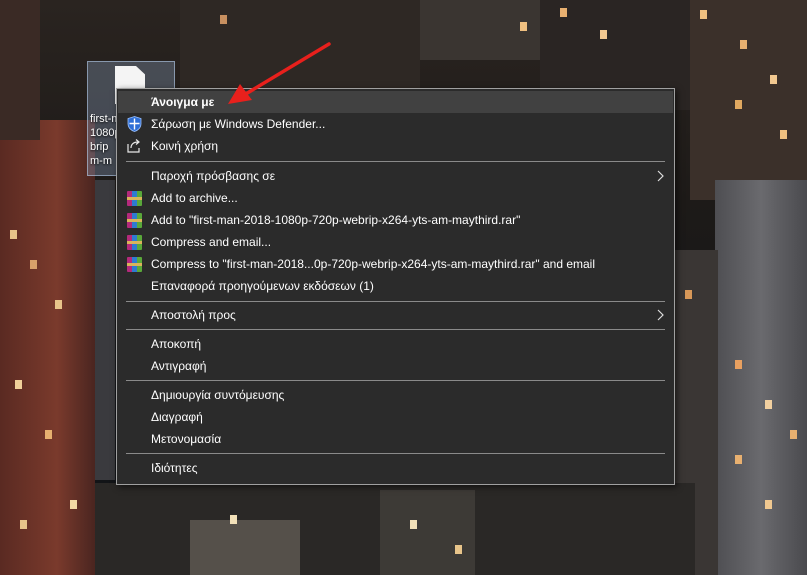 The height and width of the screenshot is (575, 807). What do you see at coordinates (177, 417) in the screenshot?
I see `menu-item-label: Διαγραφή` at bounding box center [177, 417].